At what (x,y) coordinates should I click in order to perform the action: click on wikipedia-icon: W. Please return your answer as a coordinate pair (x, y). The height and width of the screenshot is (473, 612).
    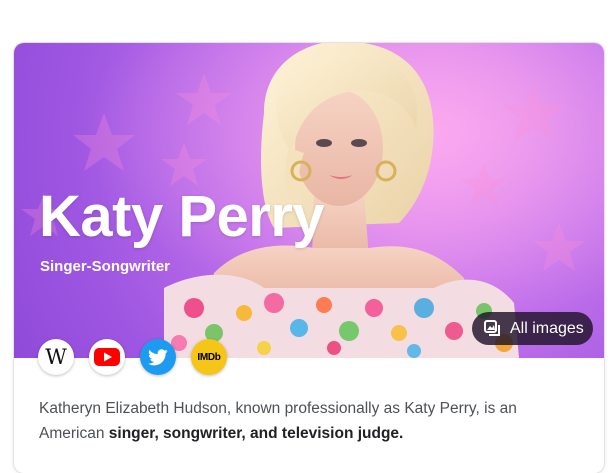
    Looking at the image, I should click on (56, 357).